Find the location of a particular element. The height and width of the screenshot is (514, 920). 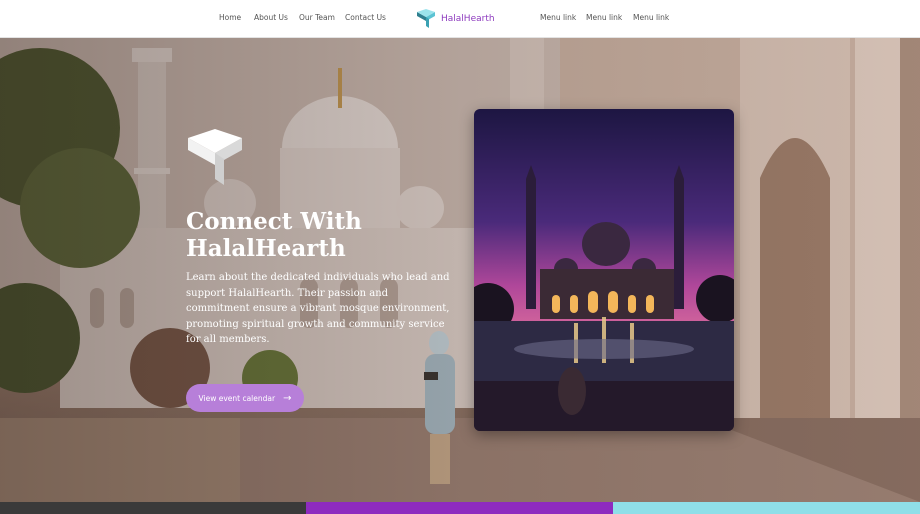

view-event-calendar-label: View event calendar is located at coordinates (237, 398).